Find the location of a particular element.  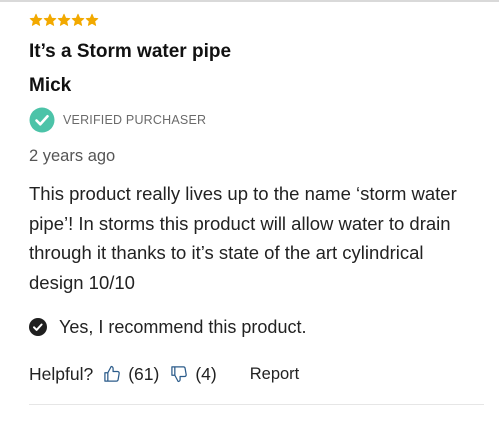

helpful-votes: Helpful? (61) (4) Report is located at coordinates (256, 374).